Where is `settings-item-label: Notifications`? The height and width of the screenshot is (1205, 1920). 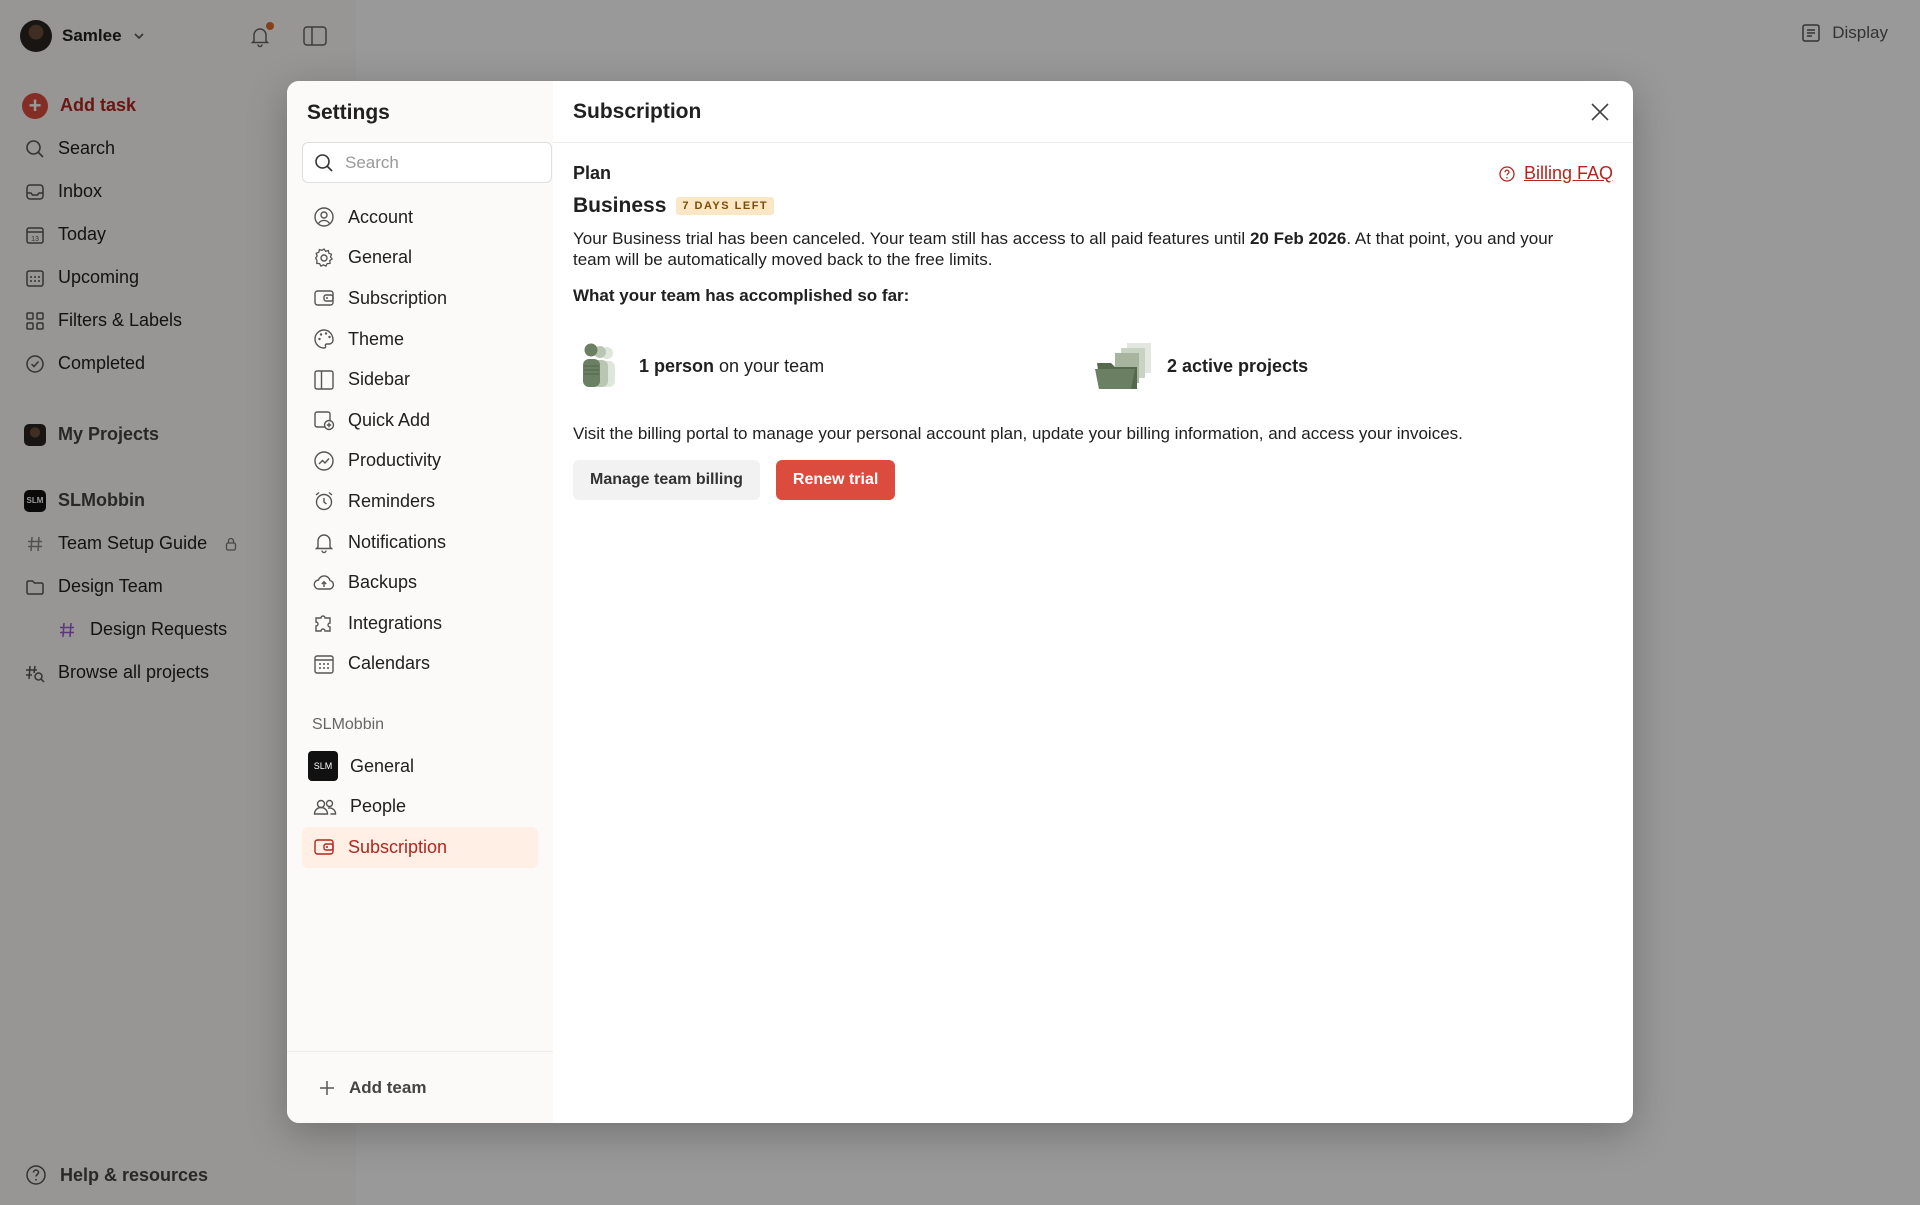 settings-item-label: Notifications is located at coordinates (397, 541).